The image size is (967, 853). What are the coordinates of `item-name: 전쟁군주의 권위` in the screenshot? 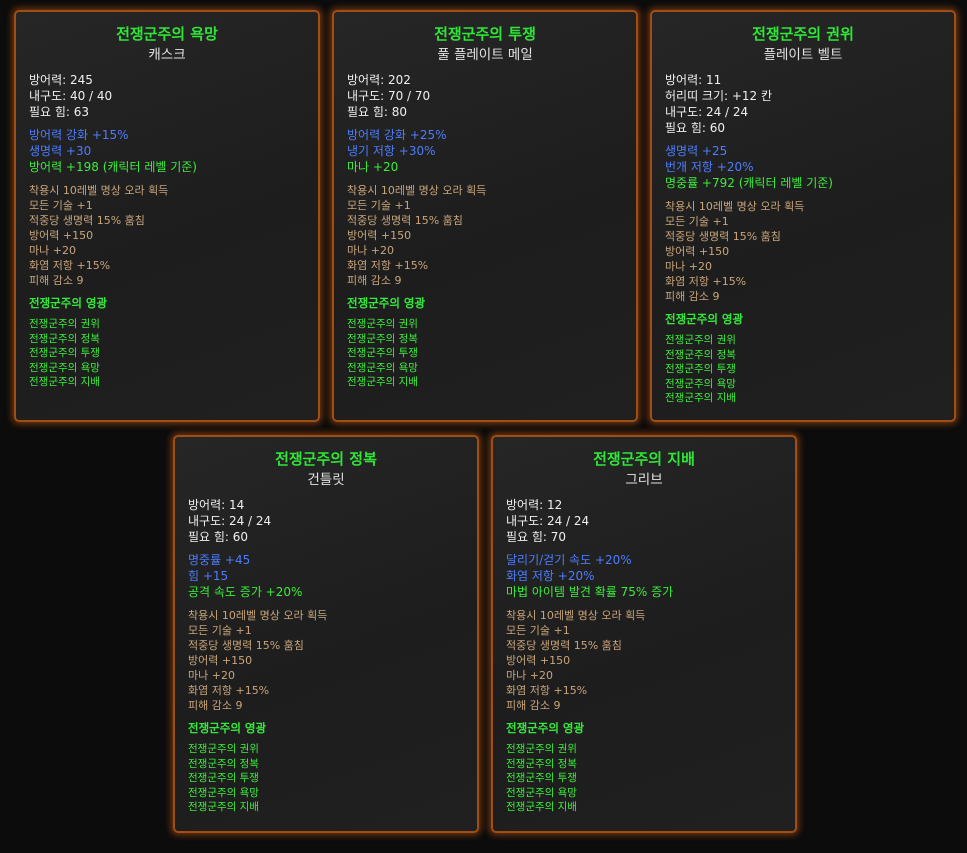 It's located at (803, 34).